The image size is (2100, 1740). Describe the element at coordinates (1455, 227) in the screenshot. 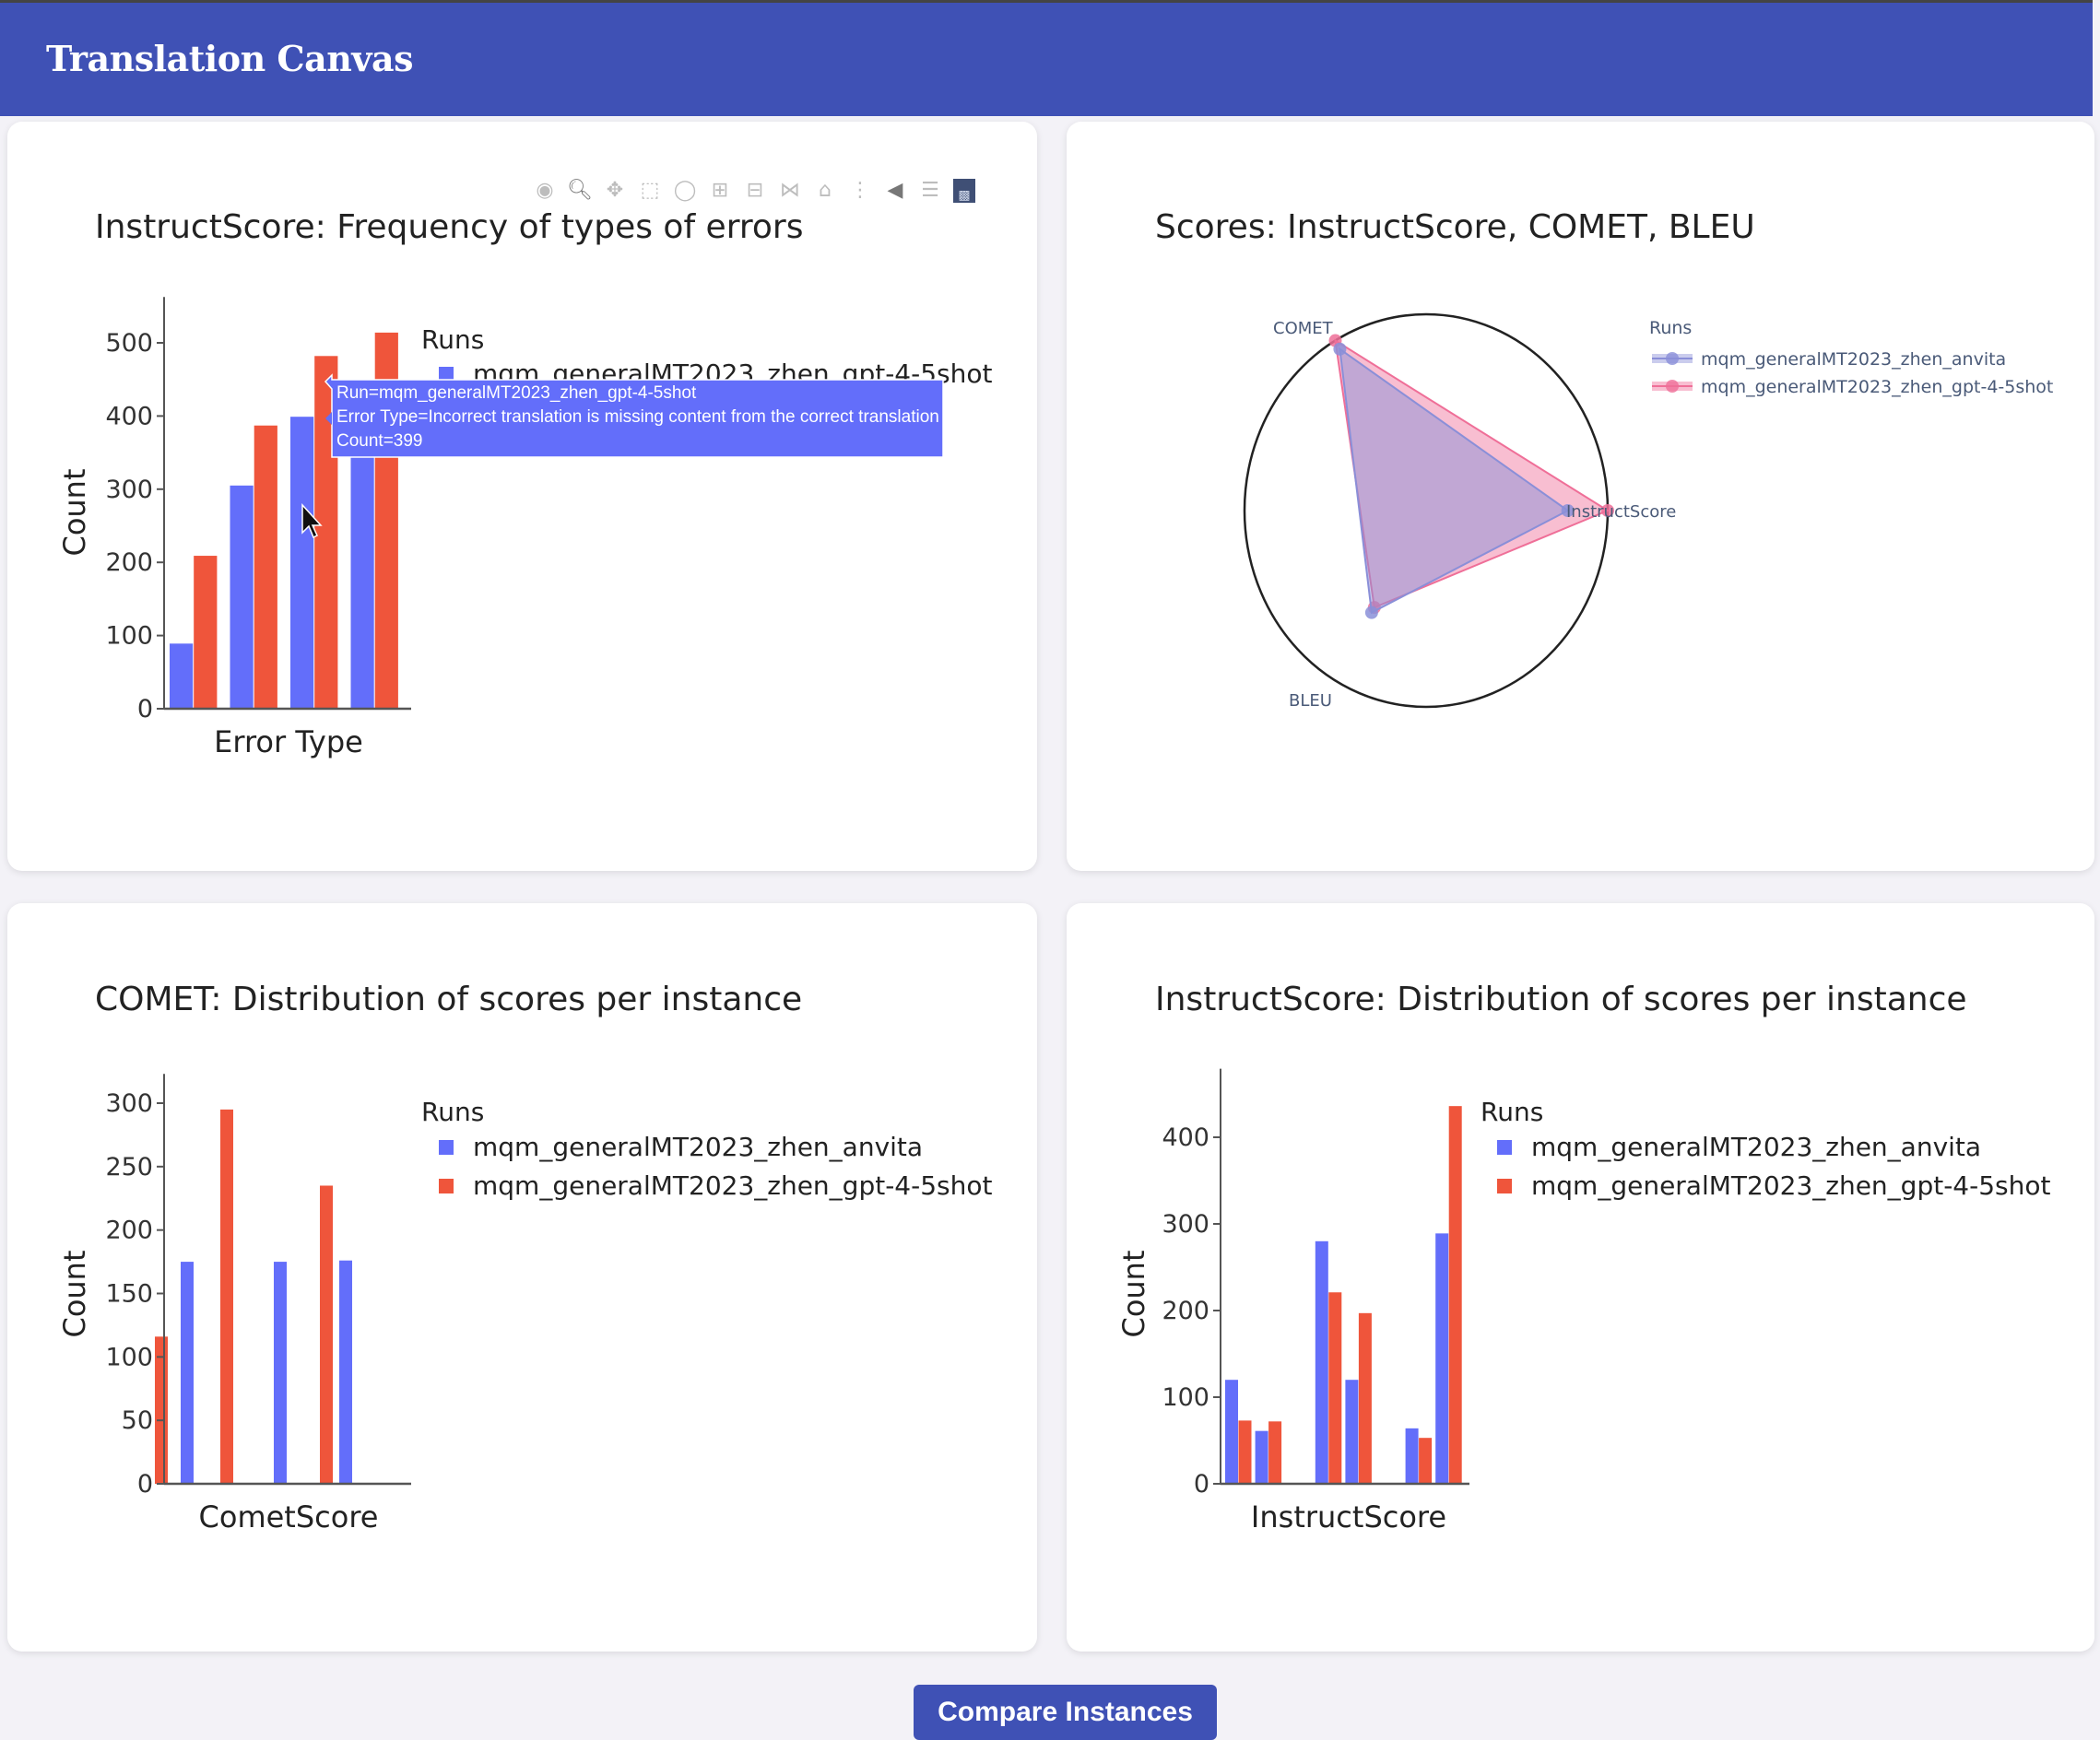

I see `chart-title: Scores: InstructScore, COMET, BLEU` at that location.